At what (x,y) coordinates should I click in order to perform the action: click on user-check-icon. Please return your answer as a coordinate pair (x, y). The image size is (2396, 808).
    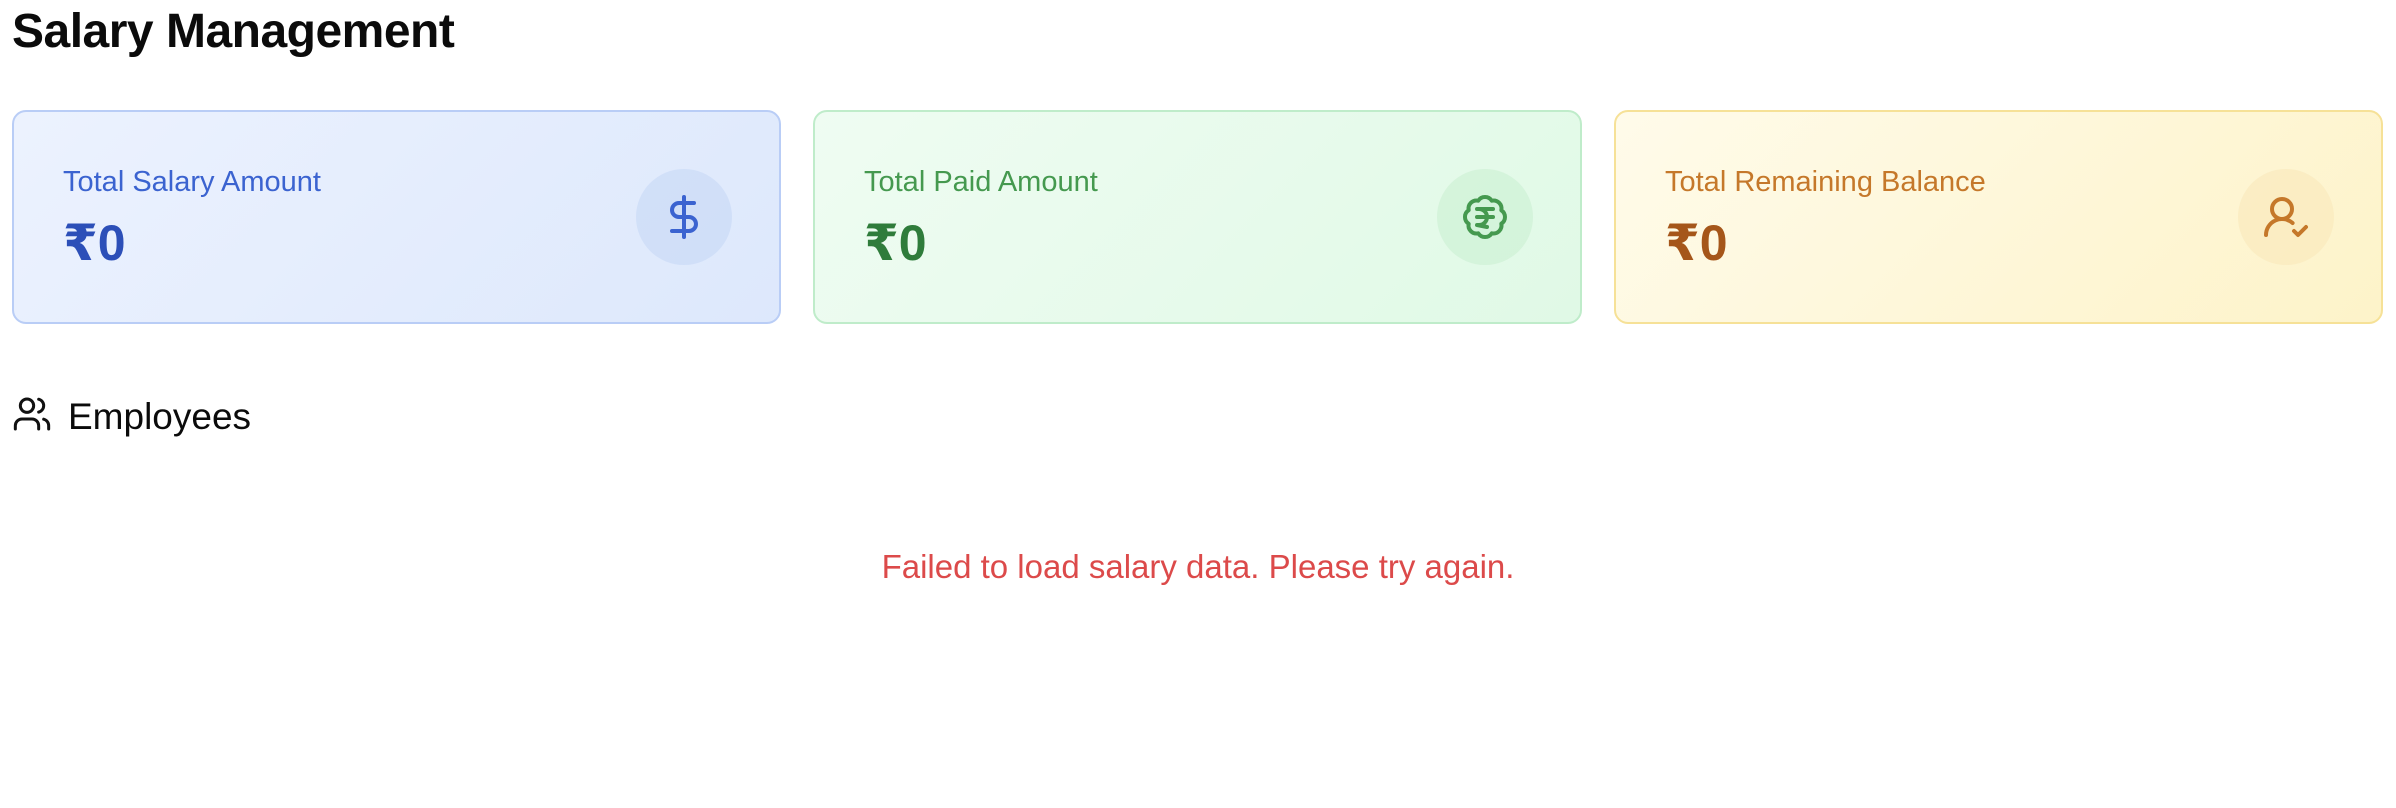
    Looking at the image, I should click on (2286, 217).